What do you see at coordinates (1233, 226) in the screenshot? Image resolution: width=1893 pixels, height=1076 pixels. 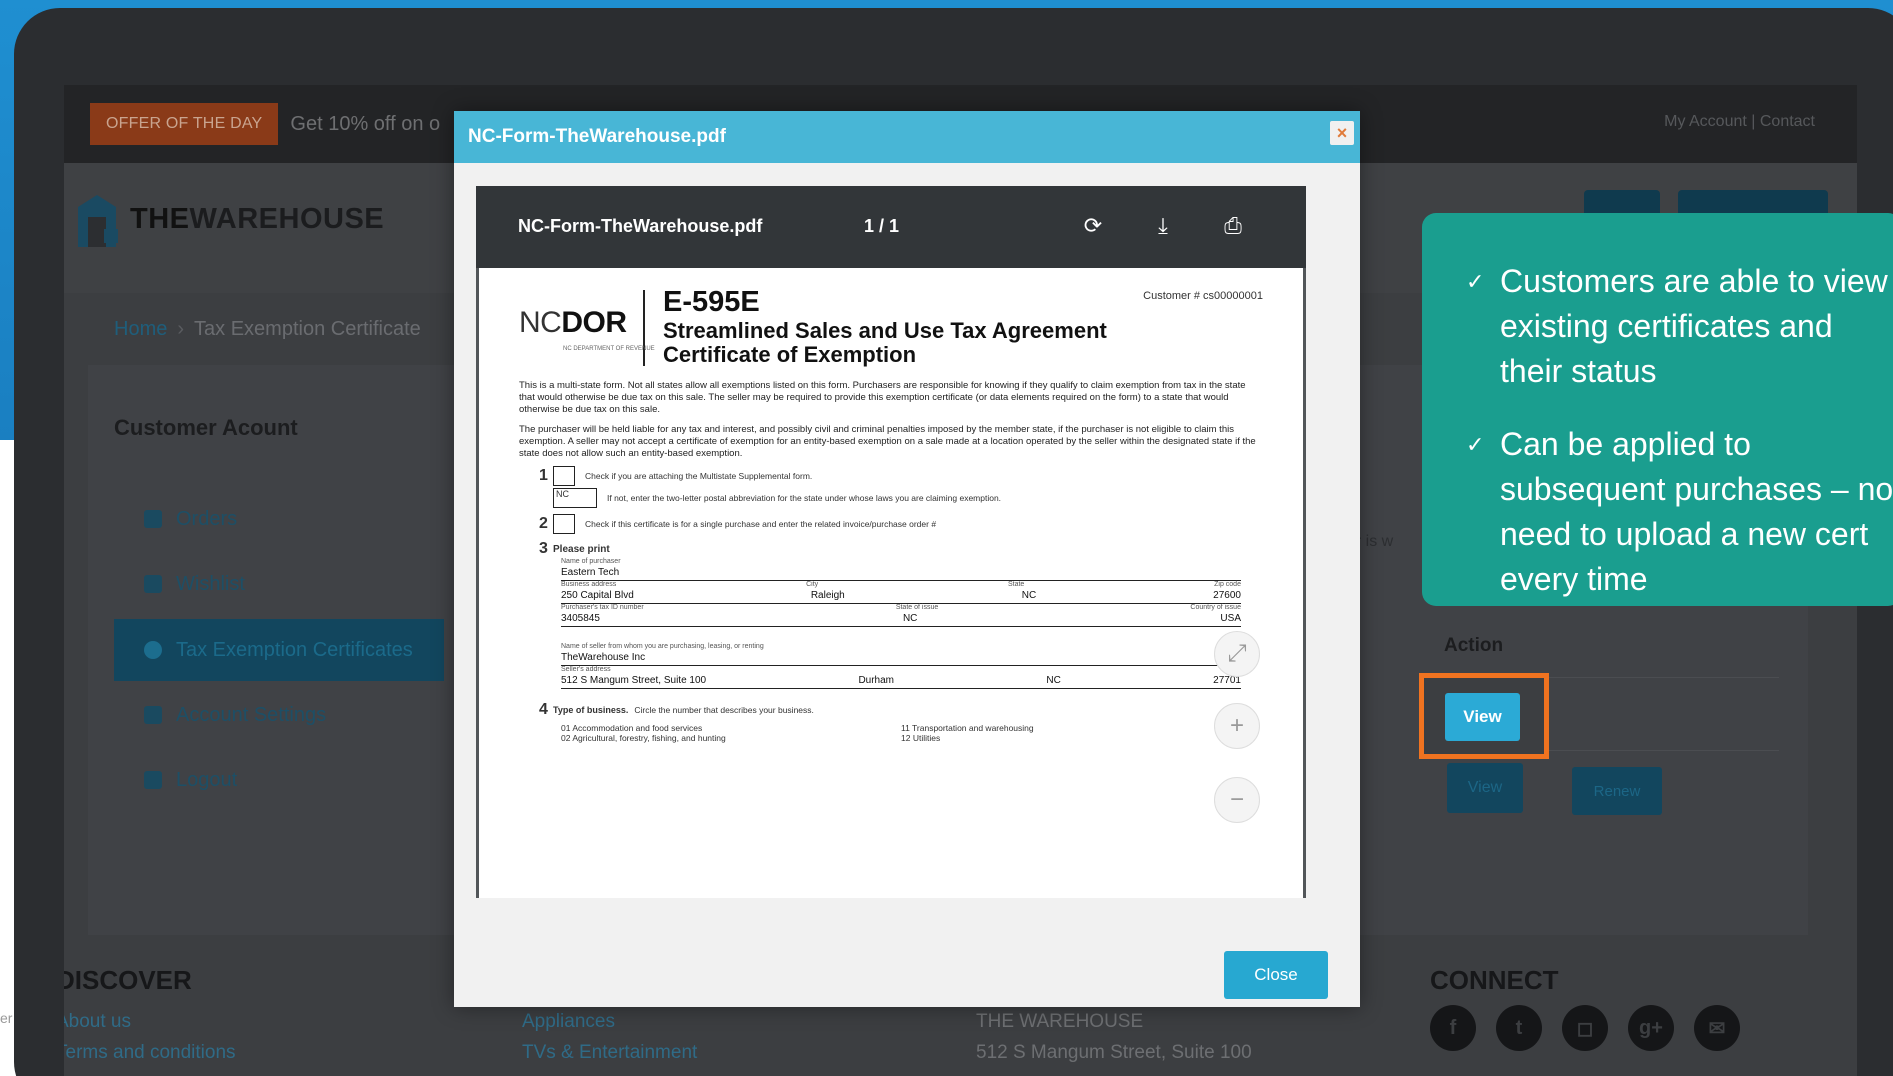 I see `print-icon: ⎙` at bounding box center [1233, 226].